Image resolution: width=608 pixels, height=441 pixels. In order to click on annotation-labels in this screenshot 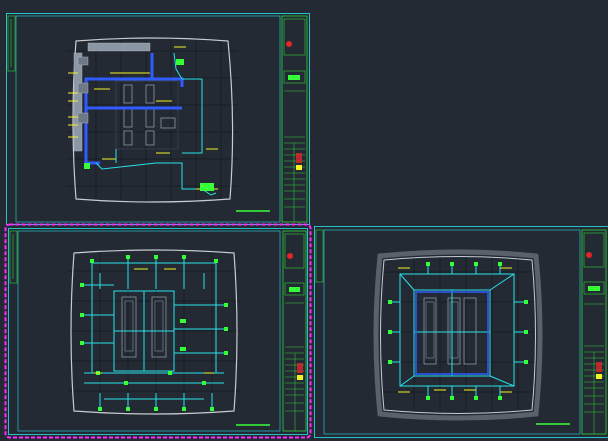, I will do `click(143, 118)`.